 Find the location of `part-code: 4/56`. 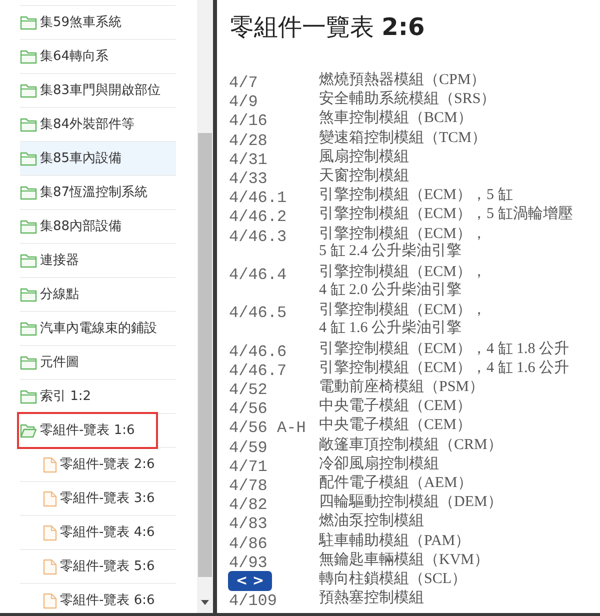

part-code: 4/56 is located at coordinates (248, 409).